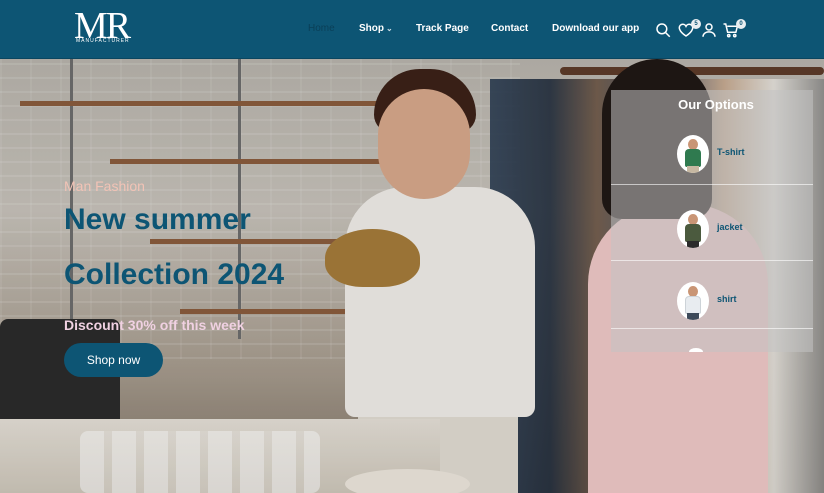 This screenshot has height=493, width=824. I want to click on shirt-thumbnail, so click(693, 301).